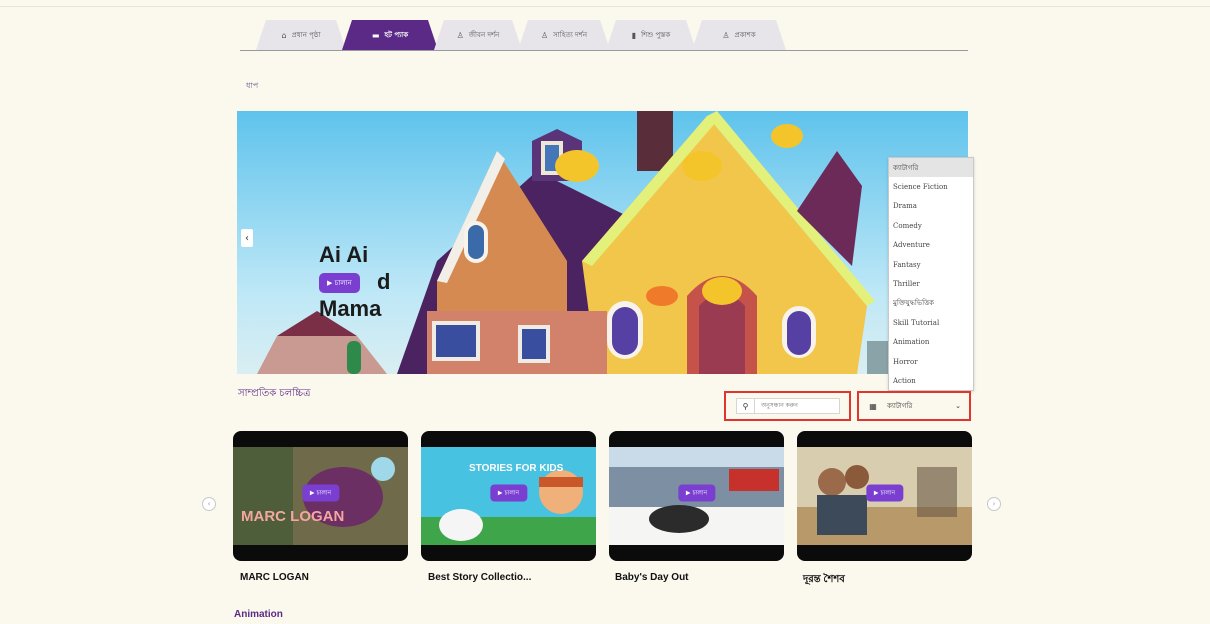  I want to click on search-box: ⚲, so click(787, 406).